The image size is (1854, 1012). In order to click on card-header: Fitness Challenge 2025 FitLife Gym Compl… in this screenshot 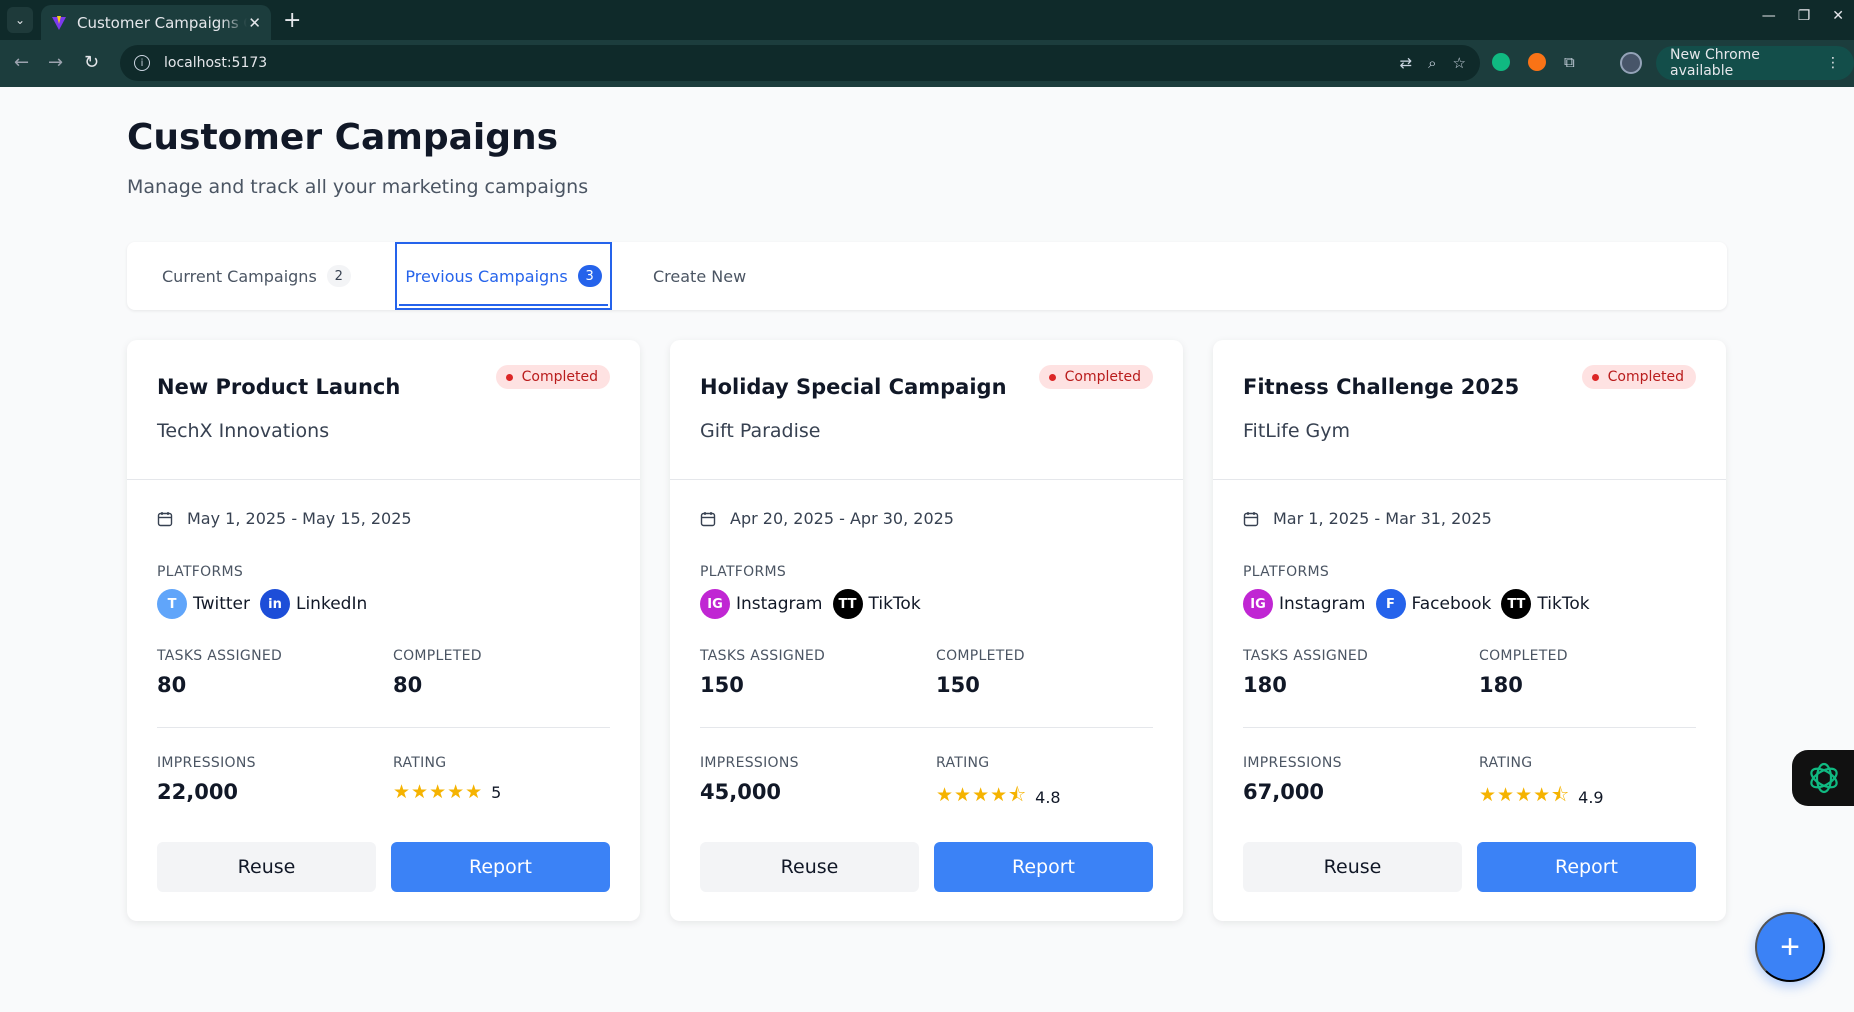, I will do `click(1469, 410)`.